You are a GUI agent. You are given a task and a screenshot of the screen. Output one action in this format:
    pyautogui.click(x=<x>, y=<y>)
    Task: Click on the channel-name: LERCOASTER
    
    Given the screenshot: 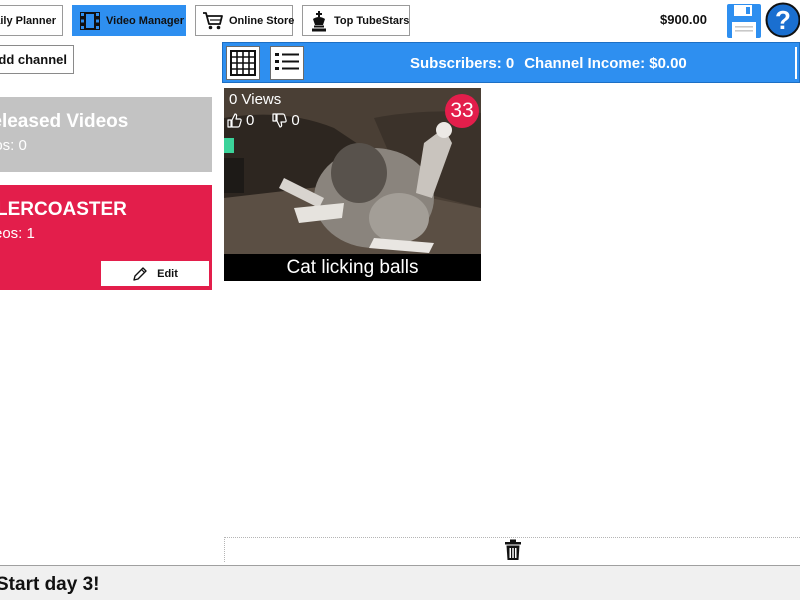 What is the action you would take?
    pyautogui.click(x=63, y=209)
    